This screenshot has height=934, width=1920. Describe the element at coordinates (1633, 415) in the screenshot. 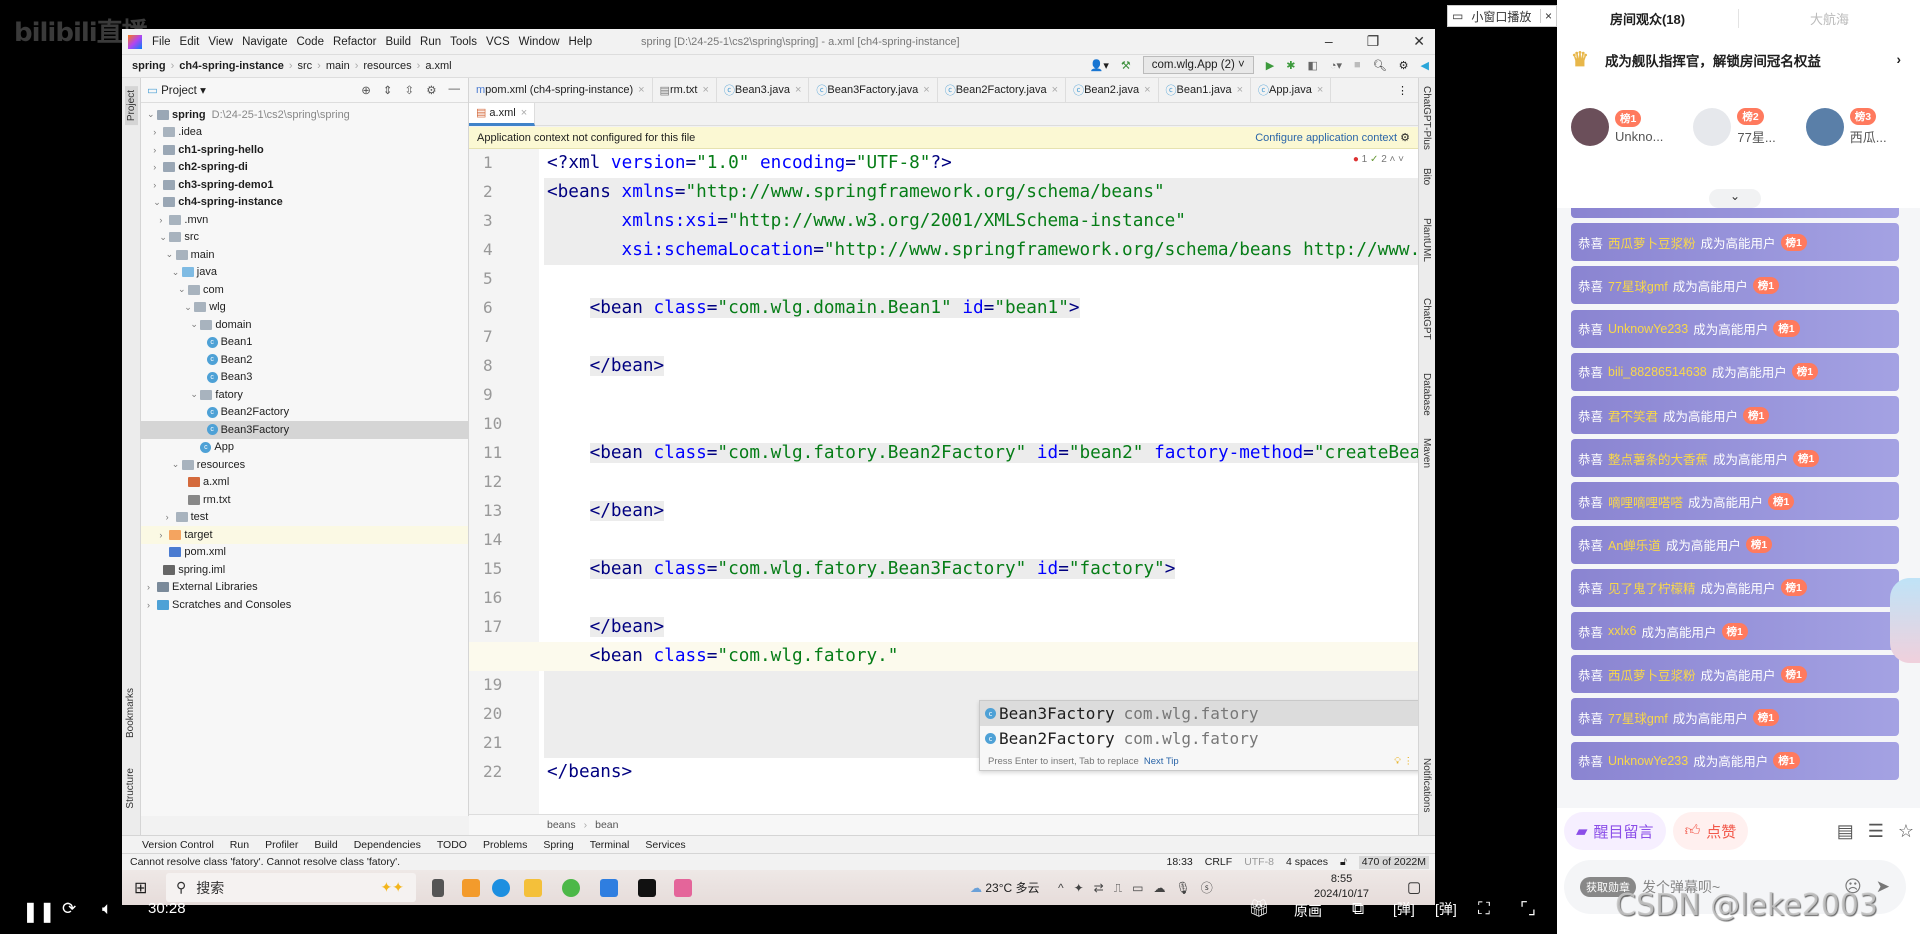

I see `feed-username: 君不笑君` at that location.